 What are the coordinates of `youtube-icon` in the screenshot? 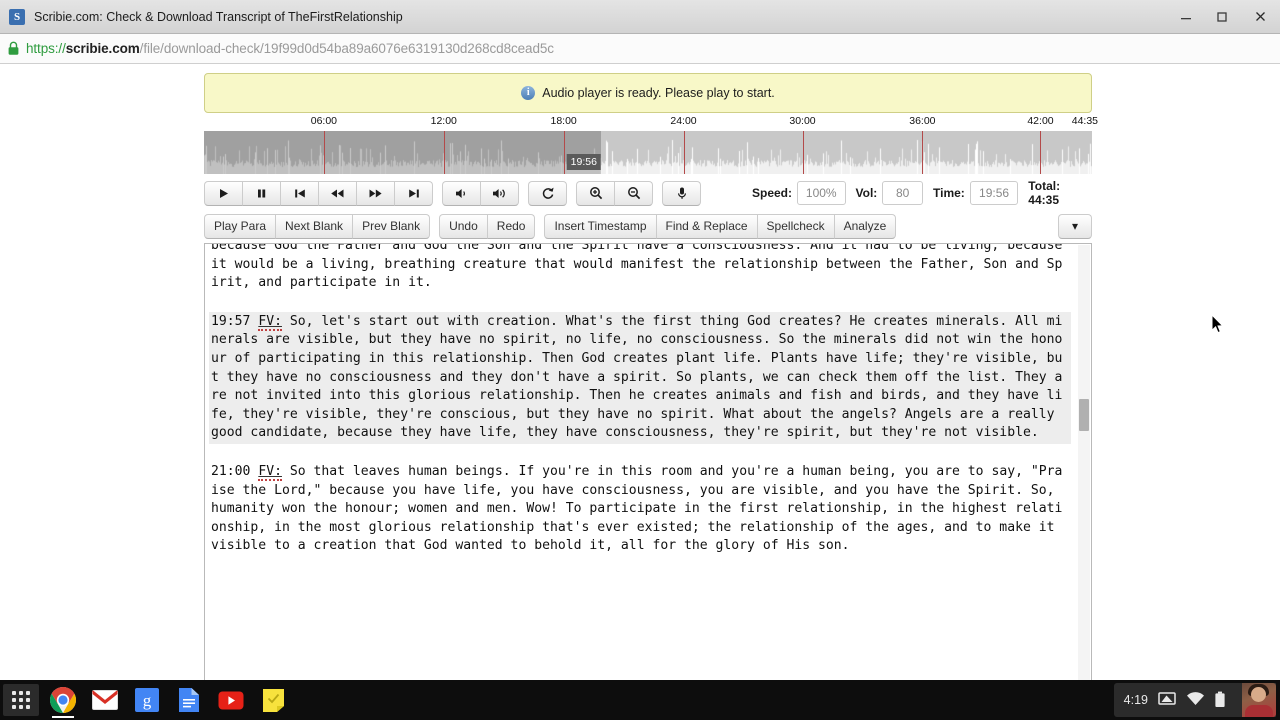 It's located at (231, 700).